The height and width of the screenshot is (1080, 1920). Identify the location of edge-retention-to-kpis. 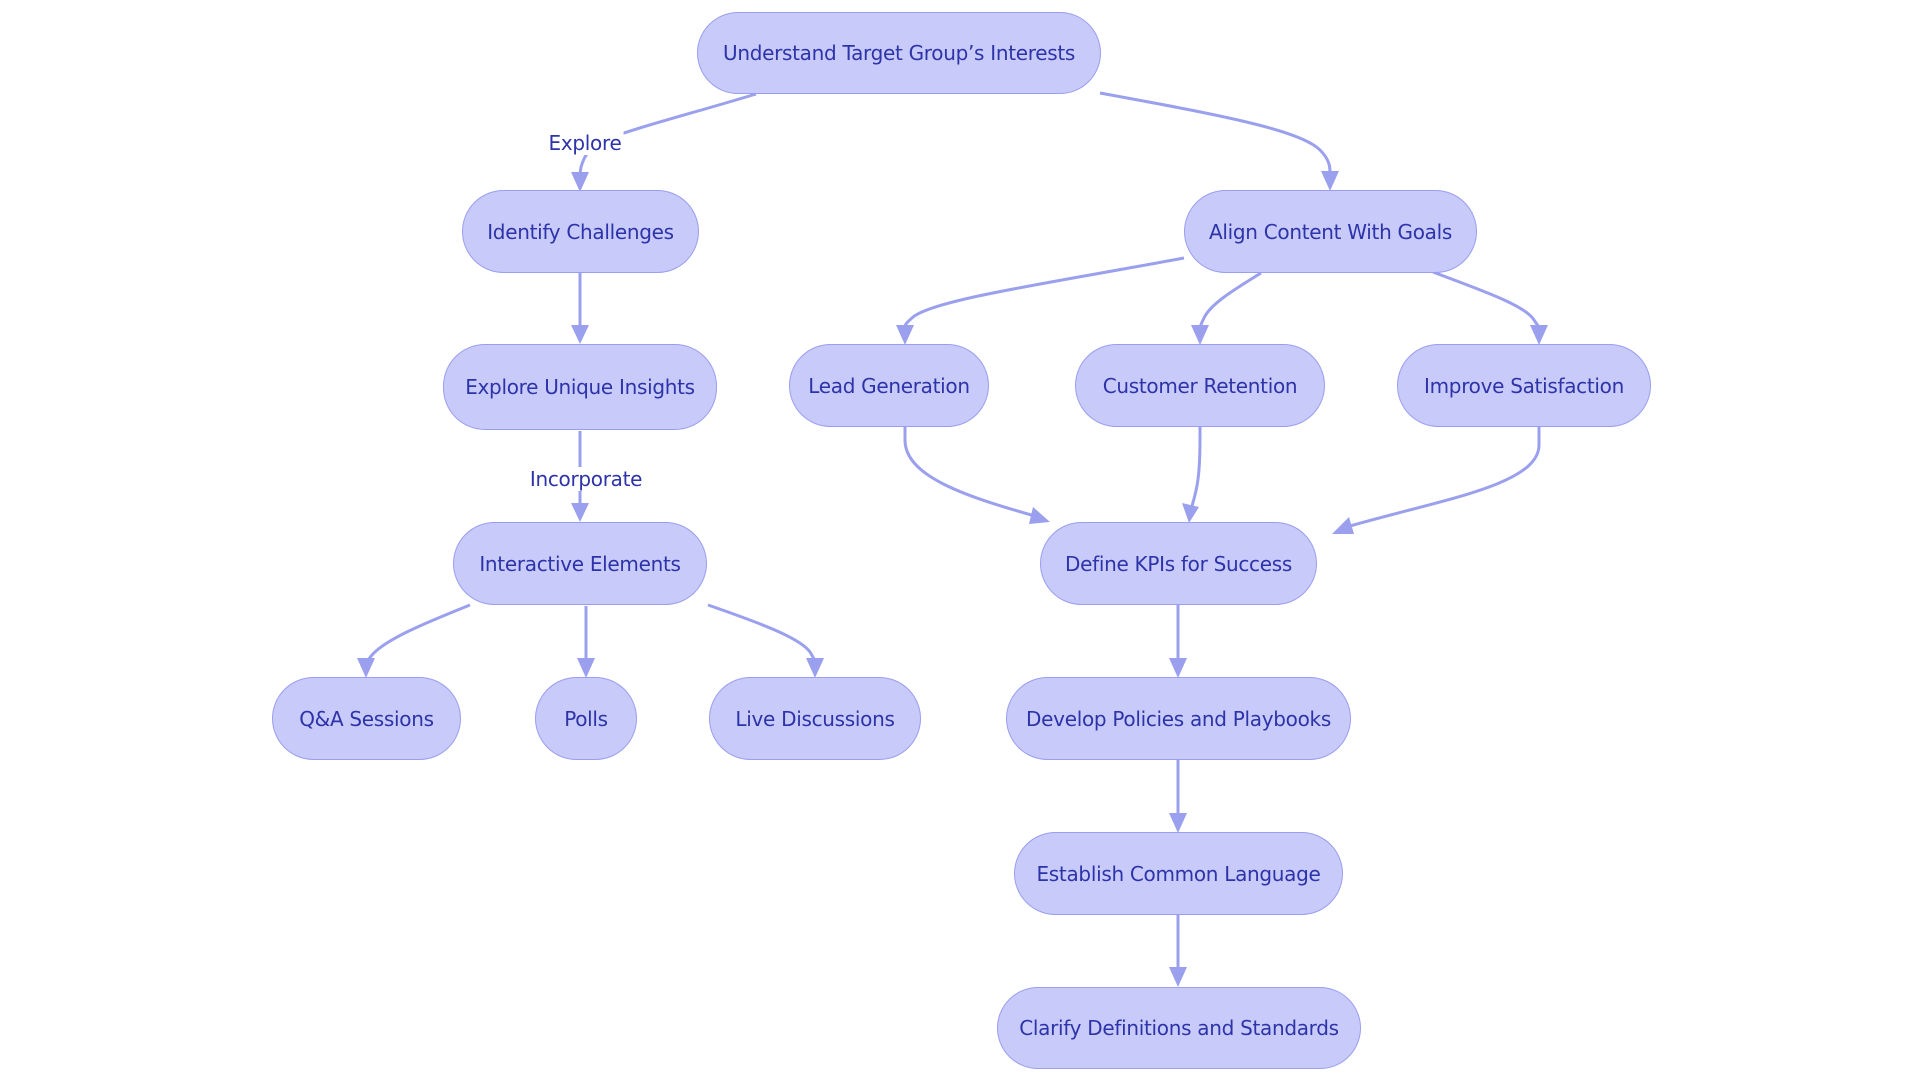
(1196, 467).